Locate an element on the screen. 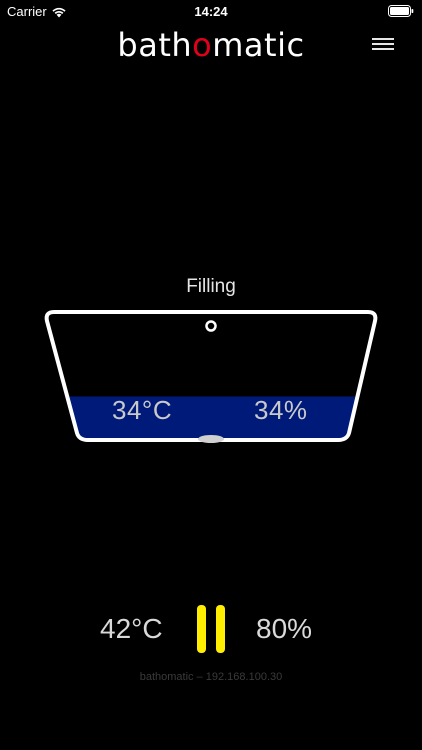 Image resolution: width=422 pixels, height=750 pixels. current-temperature: 34°C is located at coordinates (142, 410).